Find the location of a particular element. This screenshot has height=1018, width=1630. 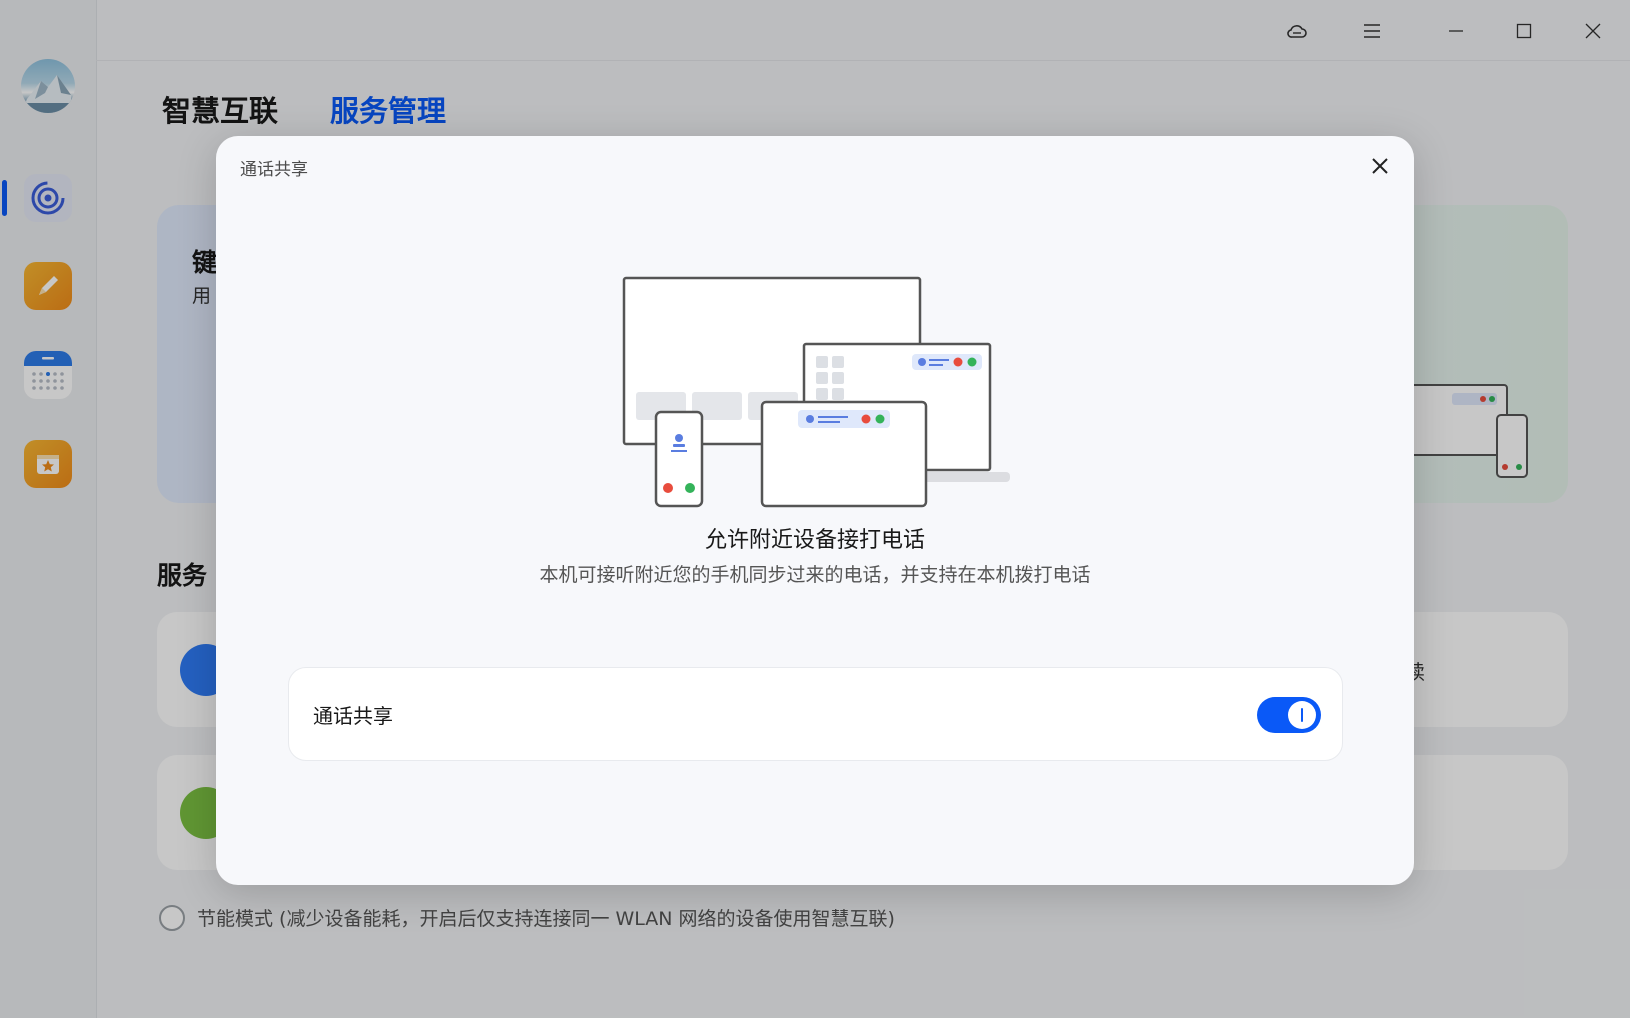

dialog-heading: 允许附近设备接打电话 is located at coordinates (814, 540).